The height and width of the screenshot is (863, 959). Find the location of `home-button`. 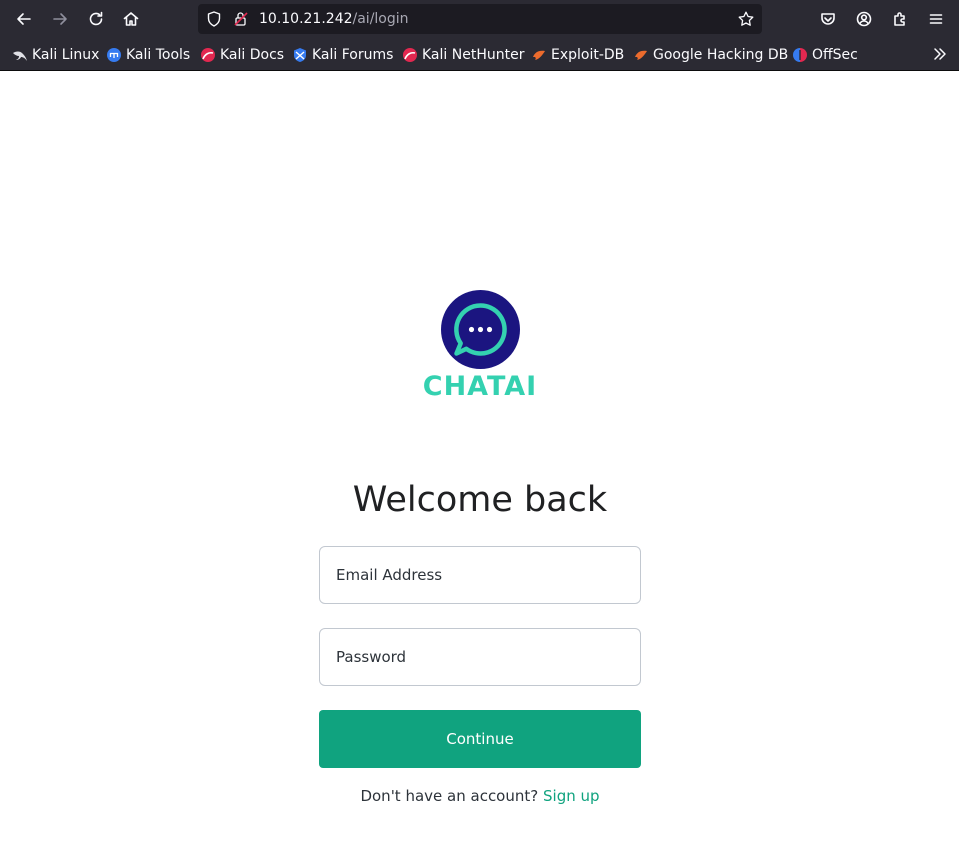

home-button is located at coordinates (131, 19).